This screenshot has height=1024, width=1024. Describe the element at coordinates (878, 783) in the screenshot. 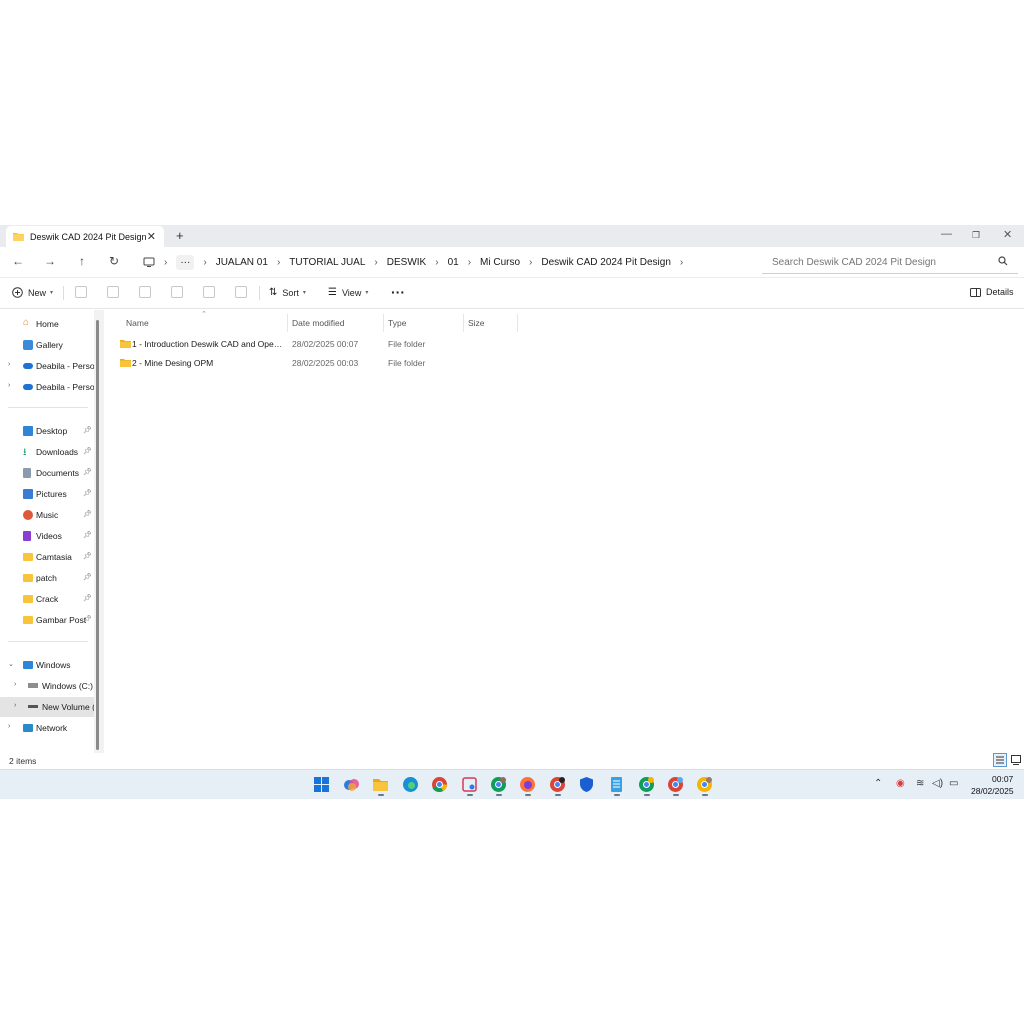

I see `chevron-up-icon: ⌃` at that location.